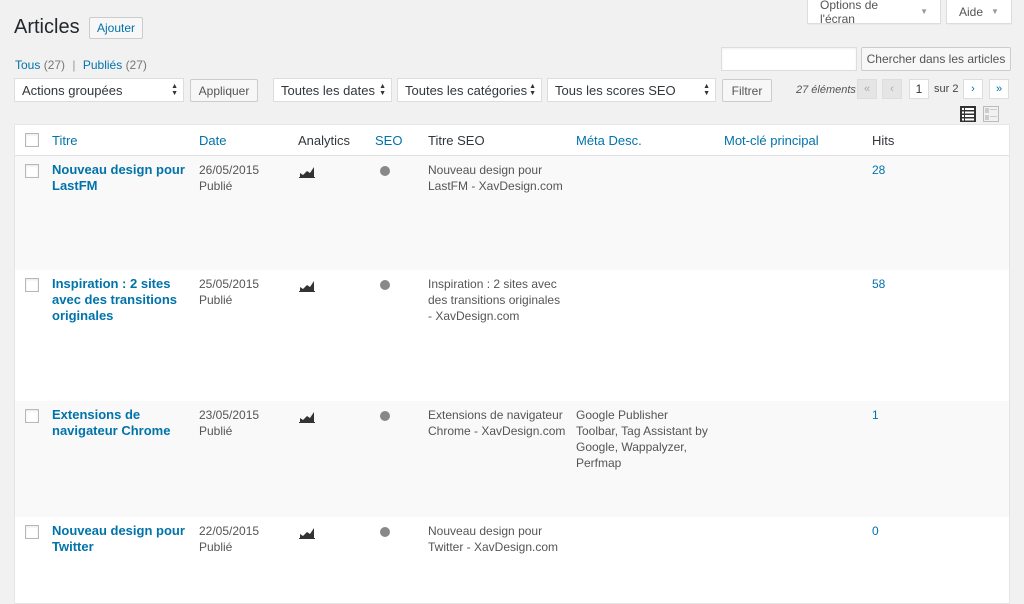 The image size is (1024, 604). Describe the element at coordinates (111, 430) in the screenshot. I see `post-title-line: navigateur Chrome` at that location.